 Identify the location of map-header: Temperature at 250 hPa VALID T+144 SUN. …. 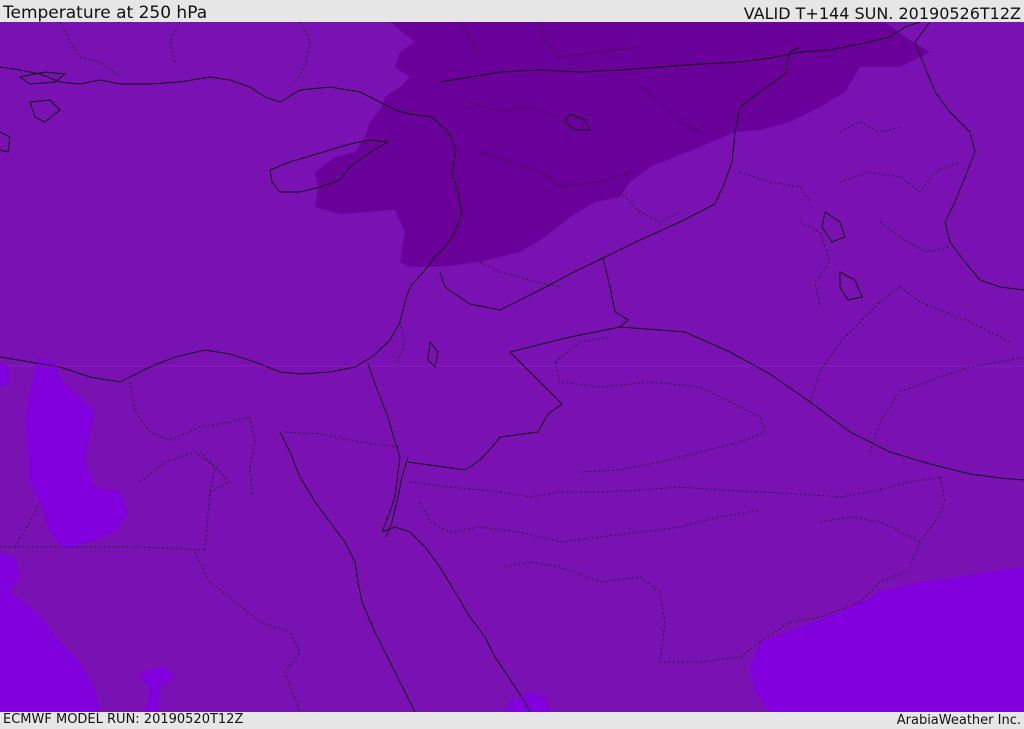
(512, 11).